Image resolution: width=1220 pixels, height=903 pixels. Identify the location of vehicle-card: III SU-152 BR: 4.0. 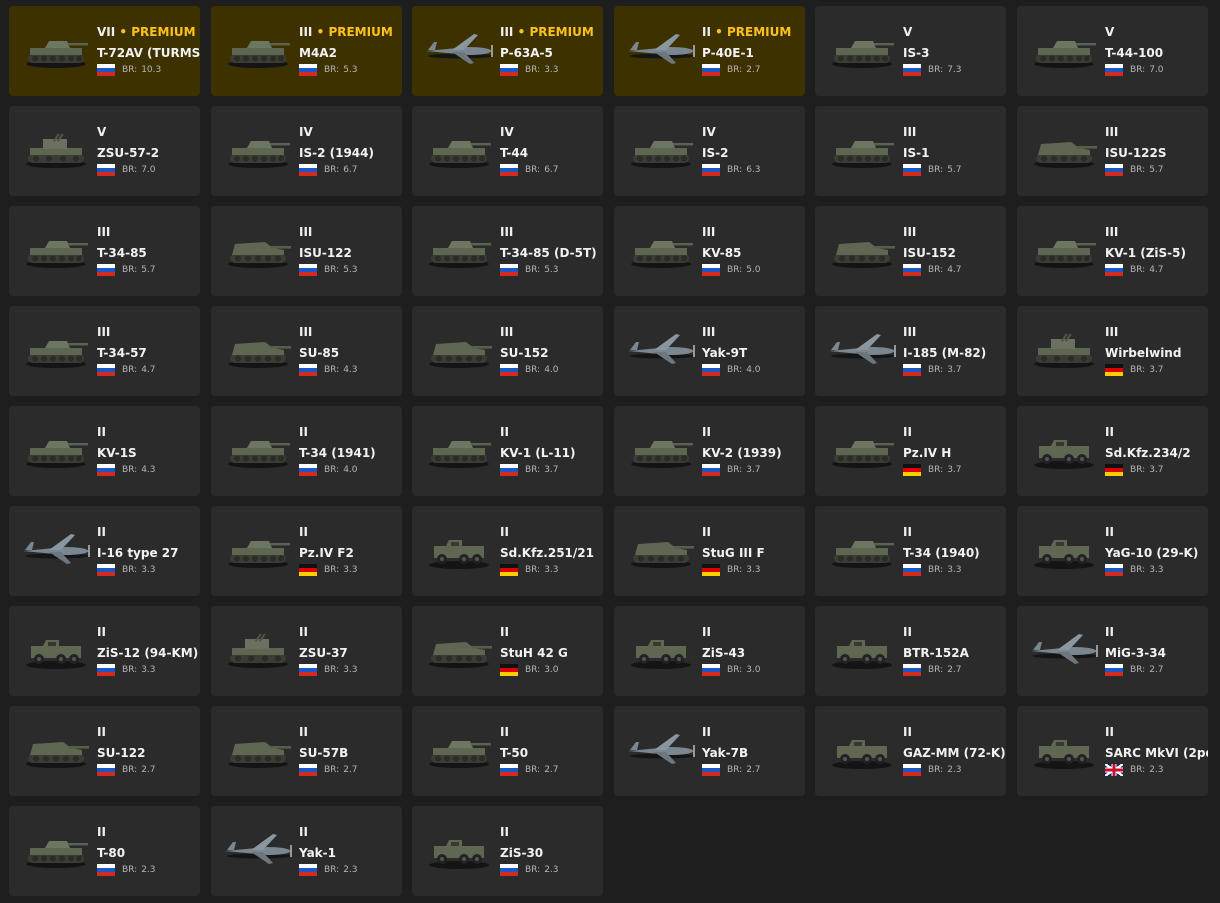
(507, 351).